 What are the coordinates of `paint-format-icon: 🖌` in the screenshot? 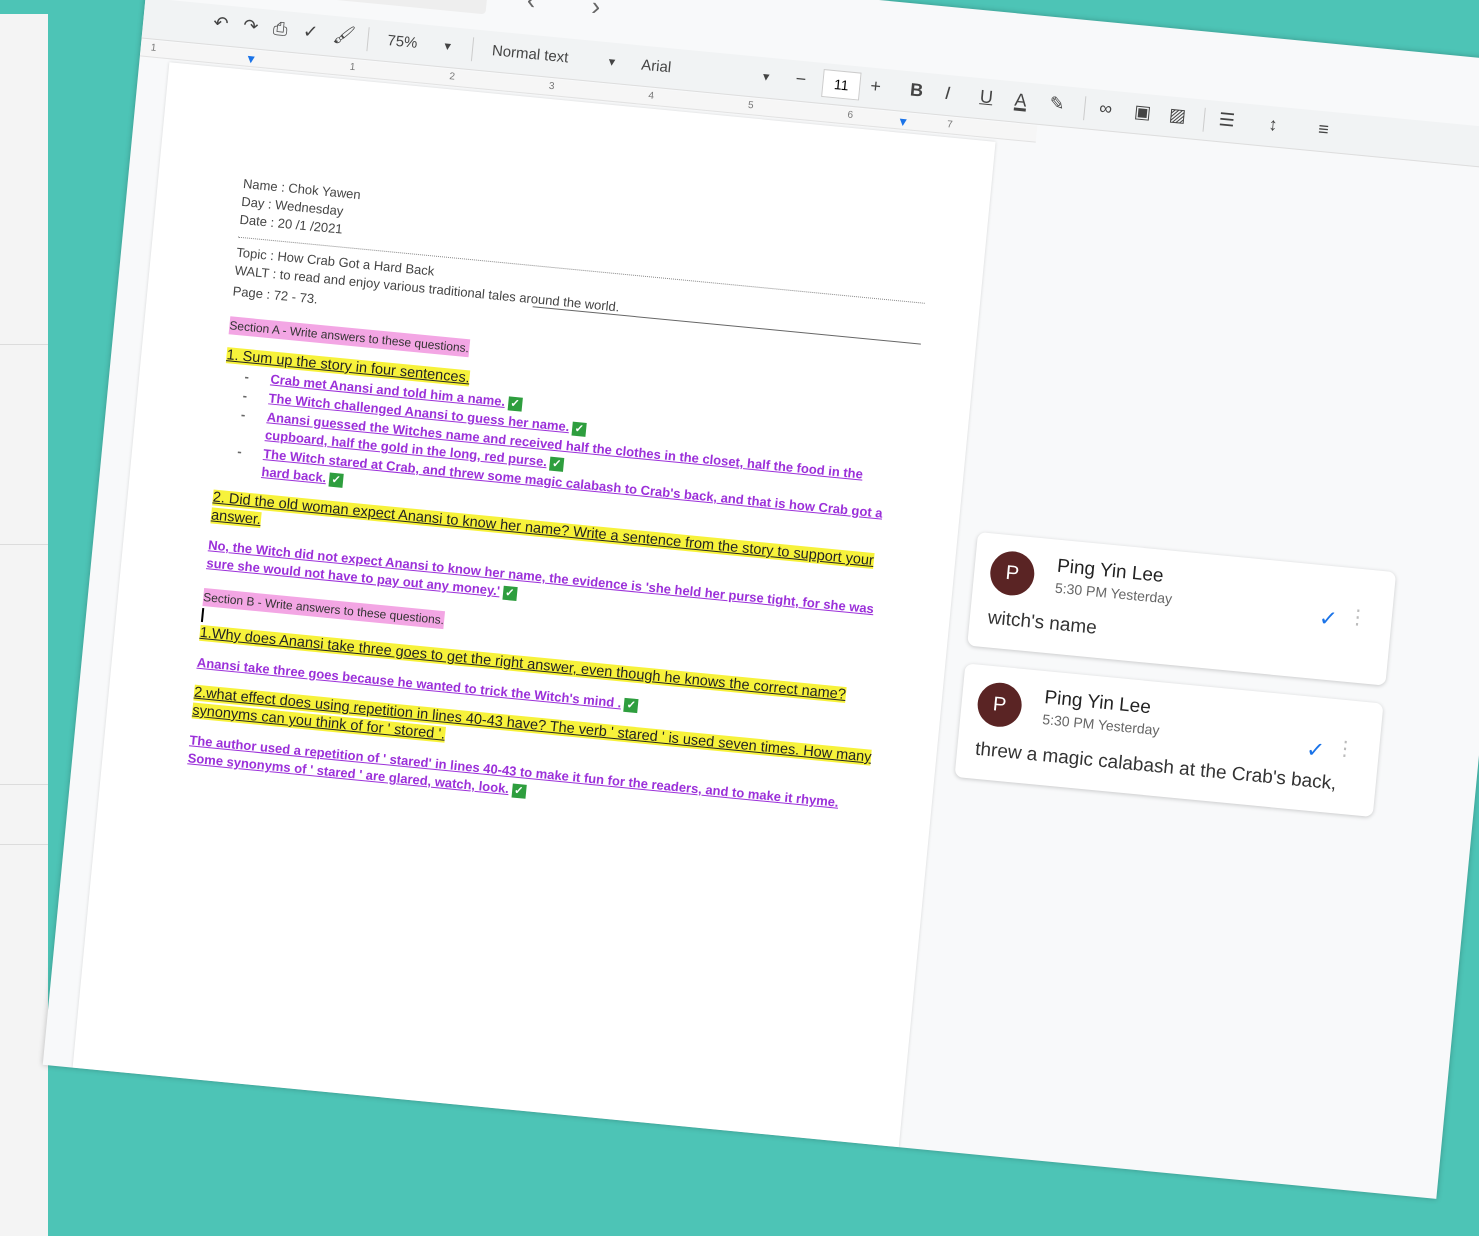 It's located at (344, 35).